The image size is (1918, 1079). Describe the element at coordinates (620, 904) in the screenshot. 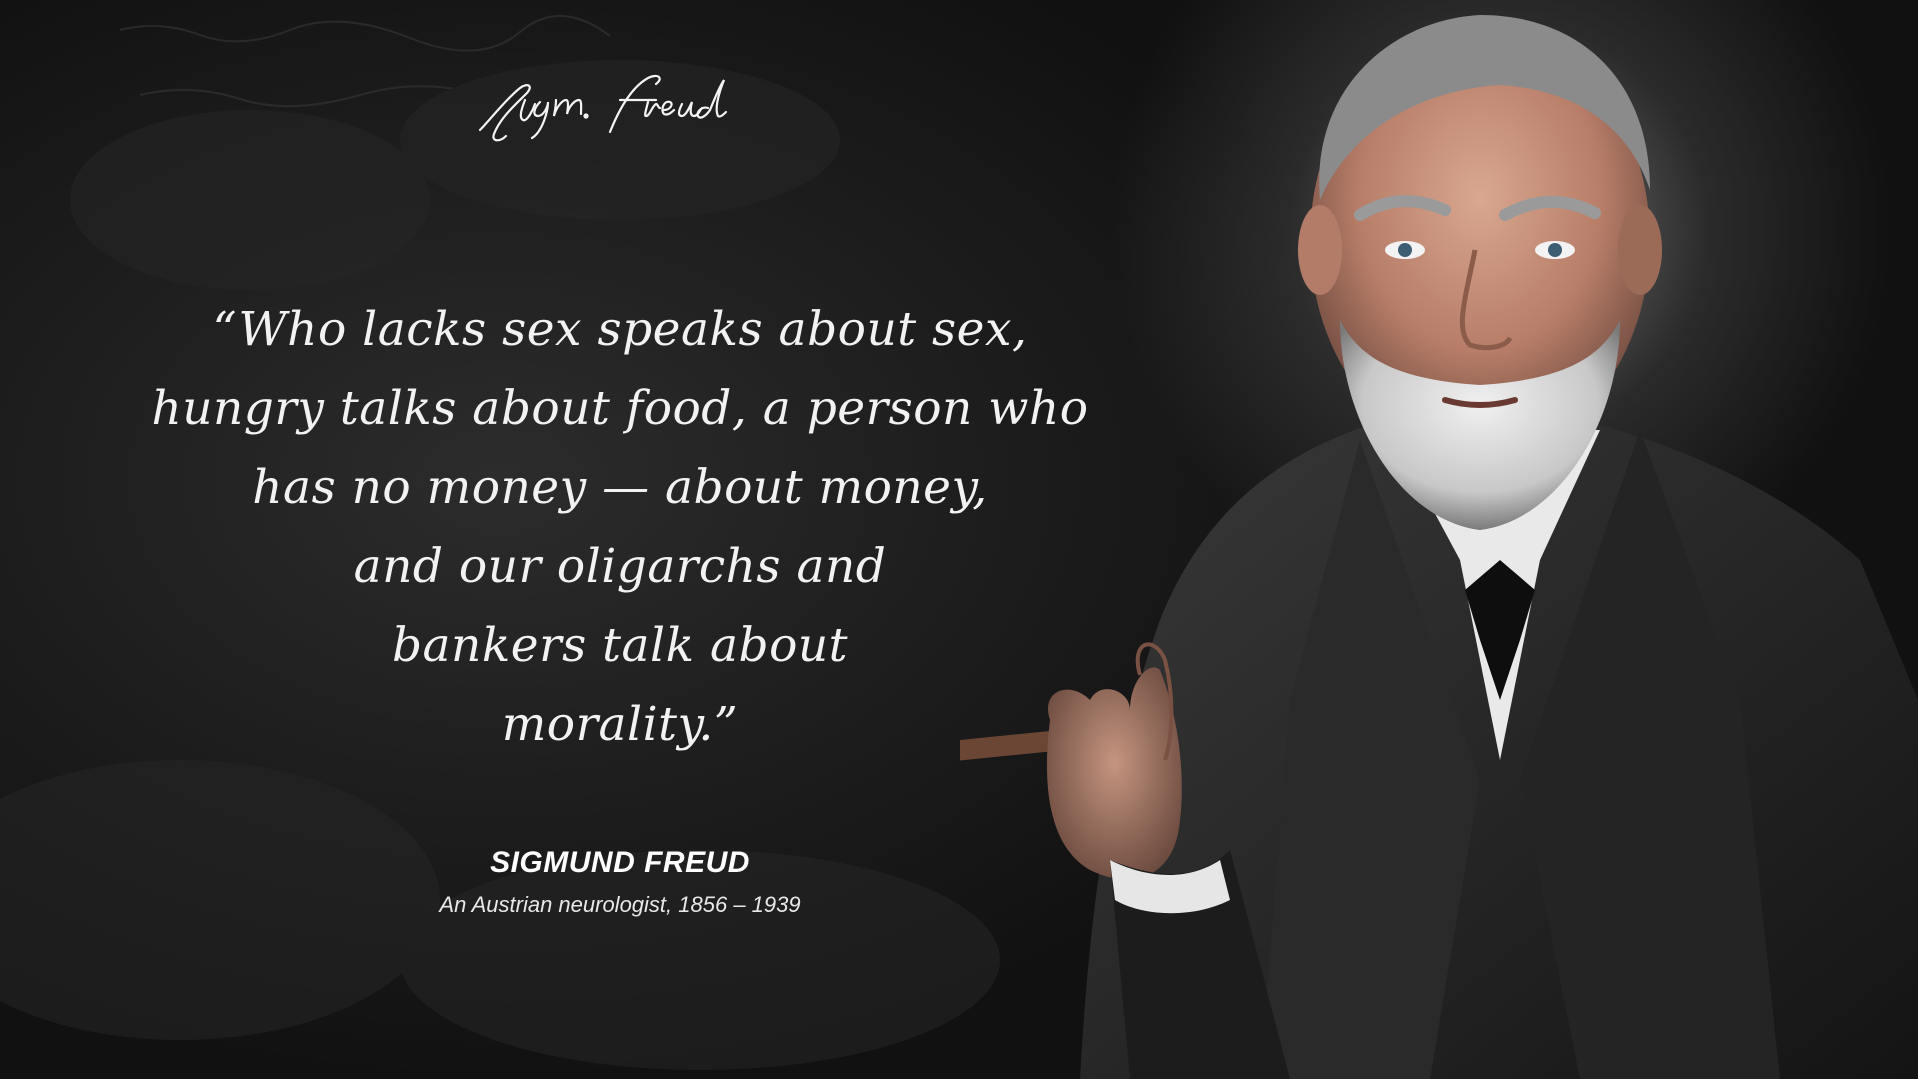

I see `author-description: An Austrian neurologist, 1856 – 1939` at that location.